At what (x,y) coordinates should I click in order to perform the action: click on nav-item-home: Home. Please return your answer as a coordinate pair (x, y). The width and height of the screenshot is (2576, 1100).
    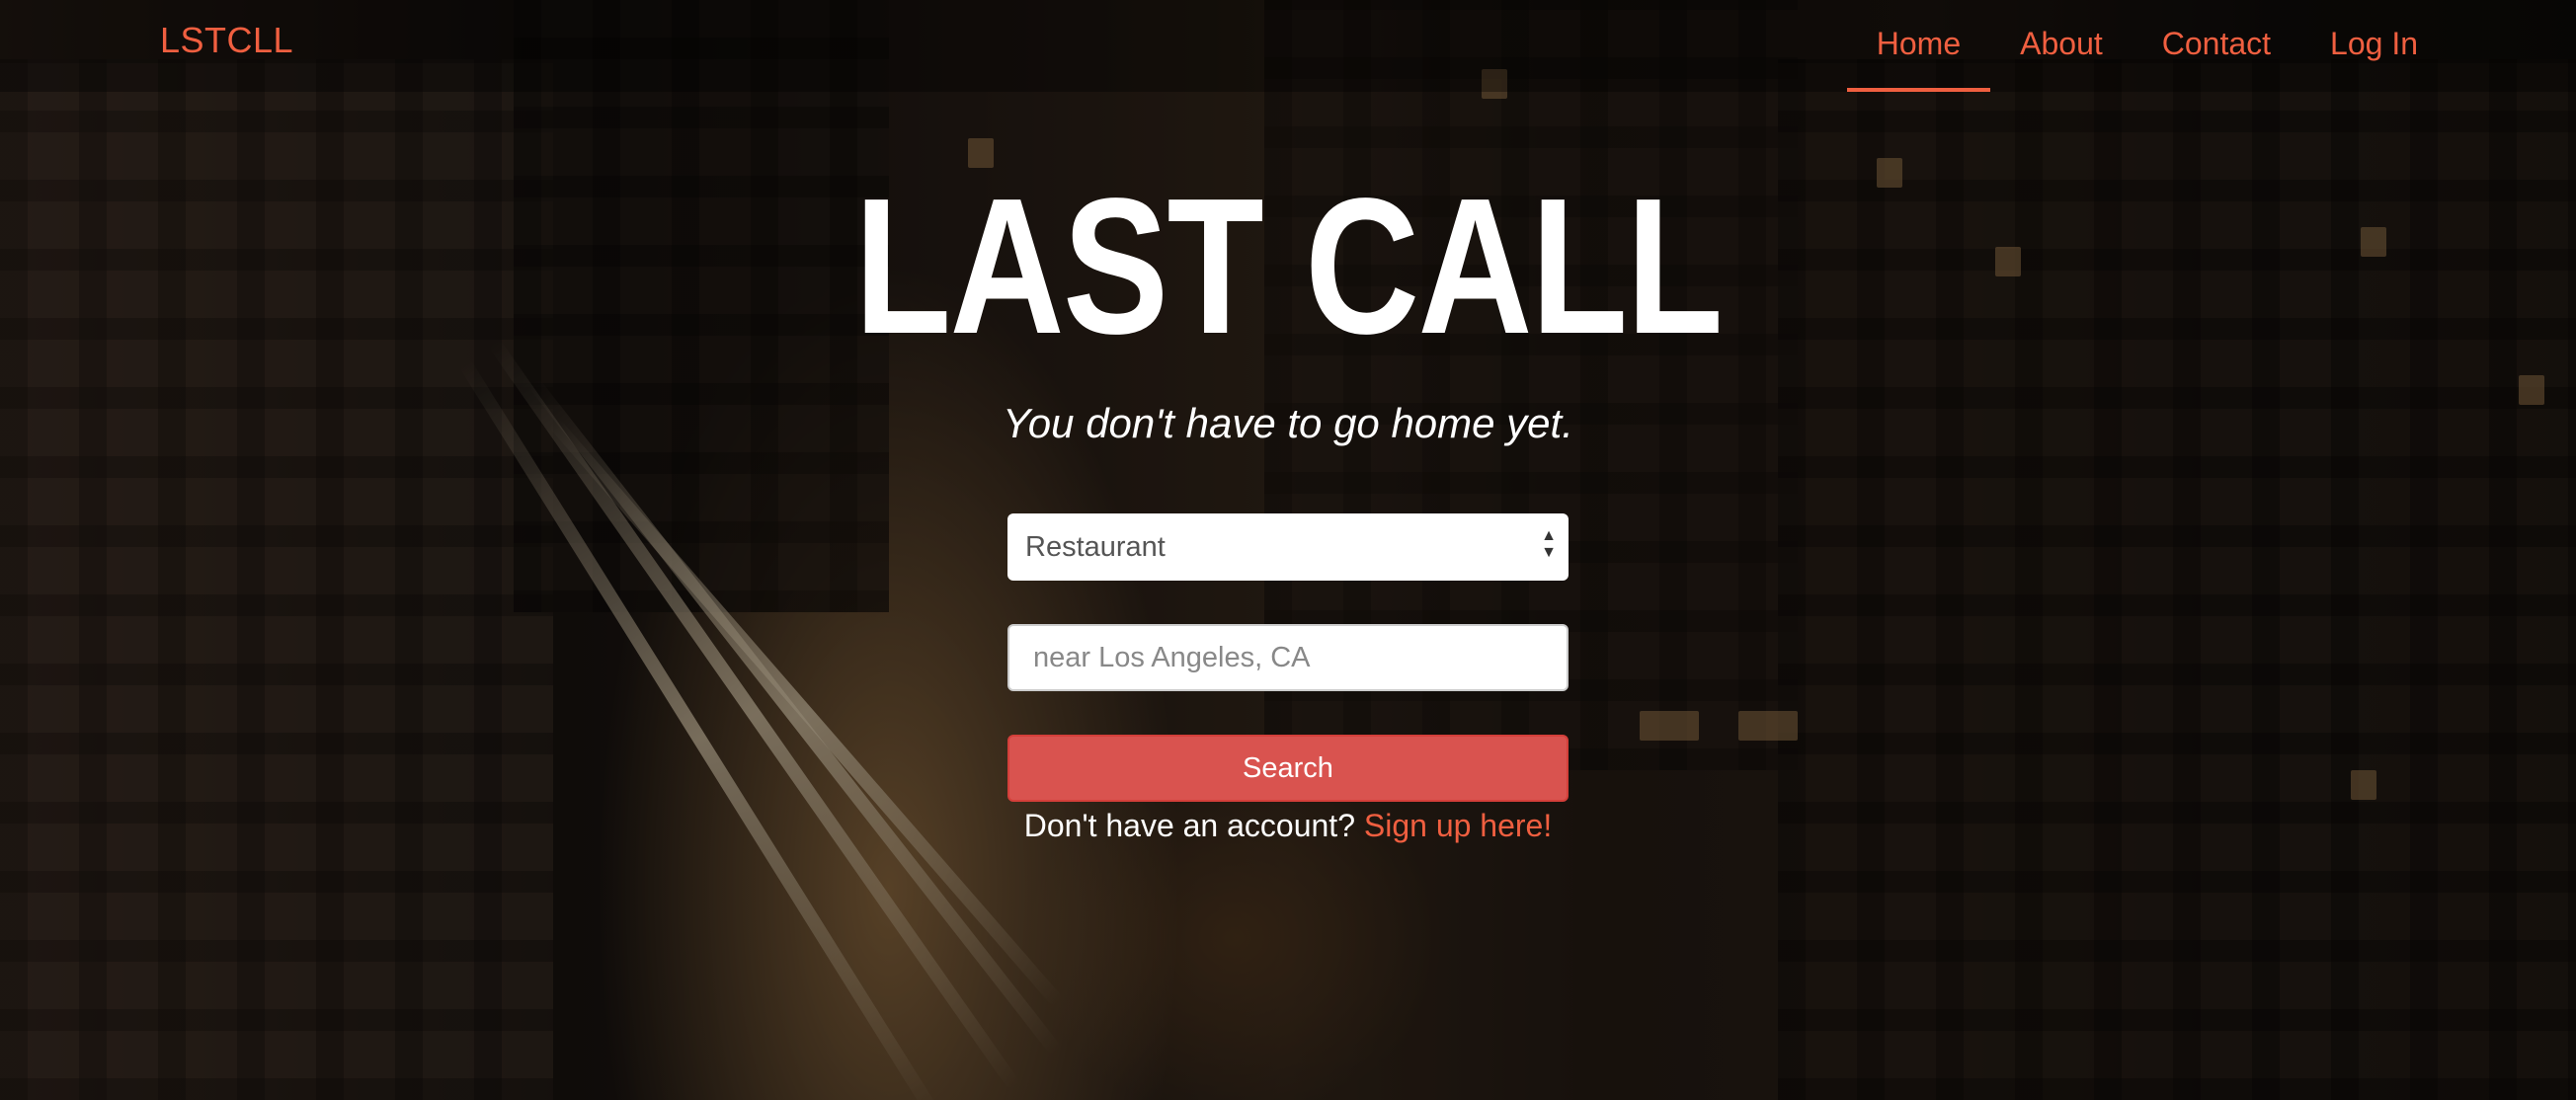
    Looking at the image, I should click on (1918, 46).